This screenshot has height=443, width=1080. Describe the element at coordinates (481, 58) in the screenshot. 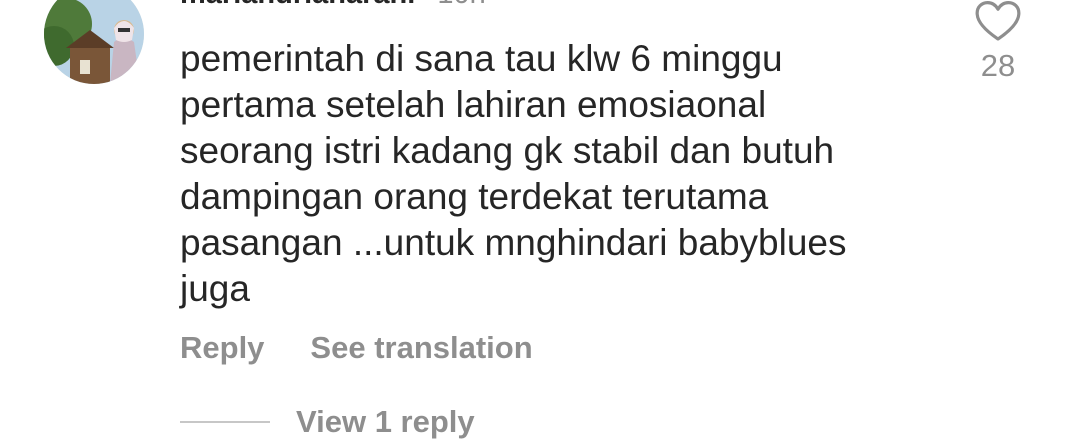

I see `comment-text-line: pemerintah di sana tau klw 6 minggu` at that location.